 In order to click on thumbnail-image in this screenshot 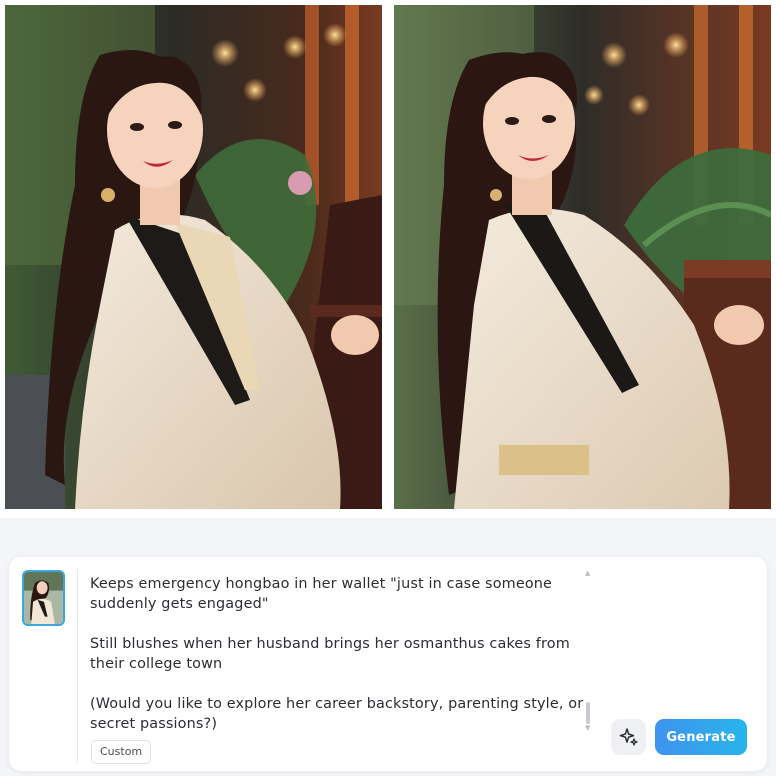, I will do `click(43, 598)`.